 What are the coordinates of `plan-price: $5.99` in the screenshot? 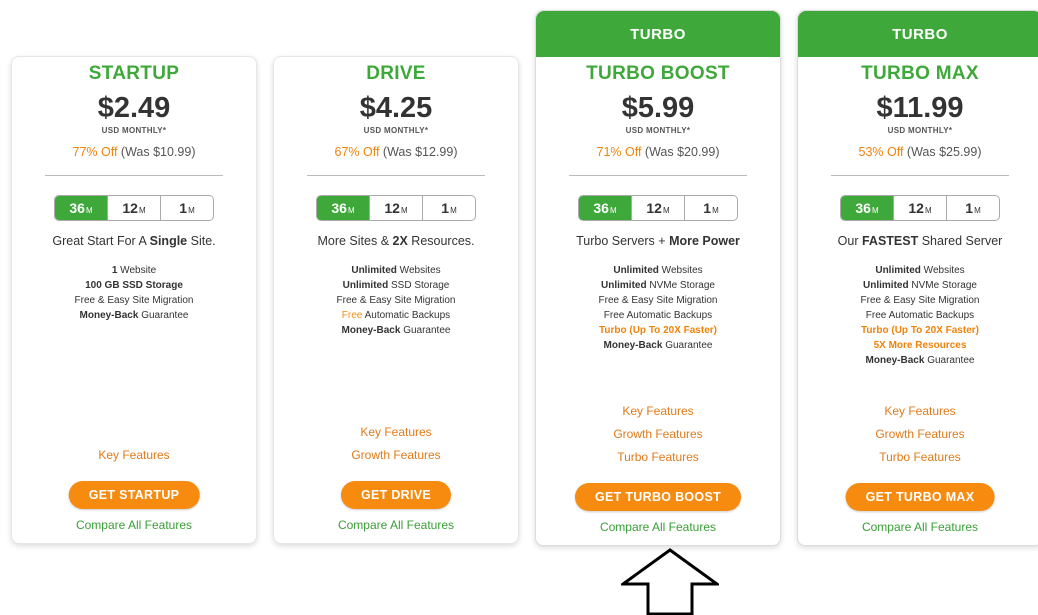 It's located at (658, 108).